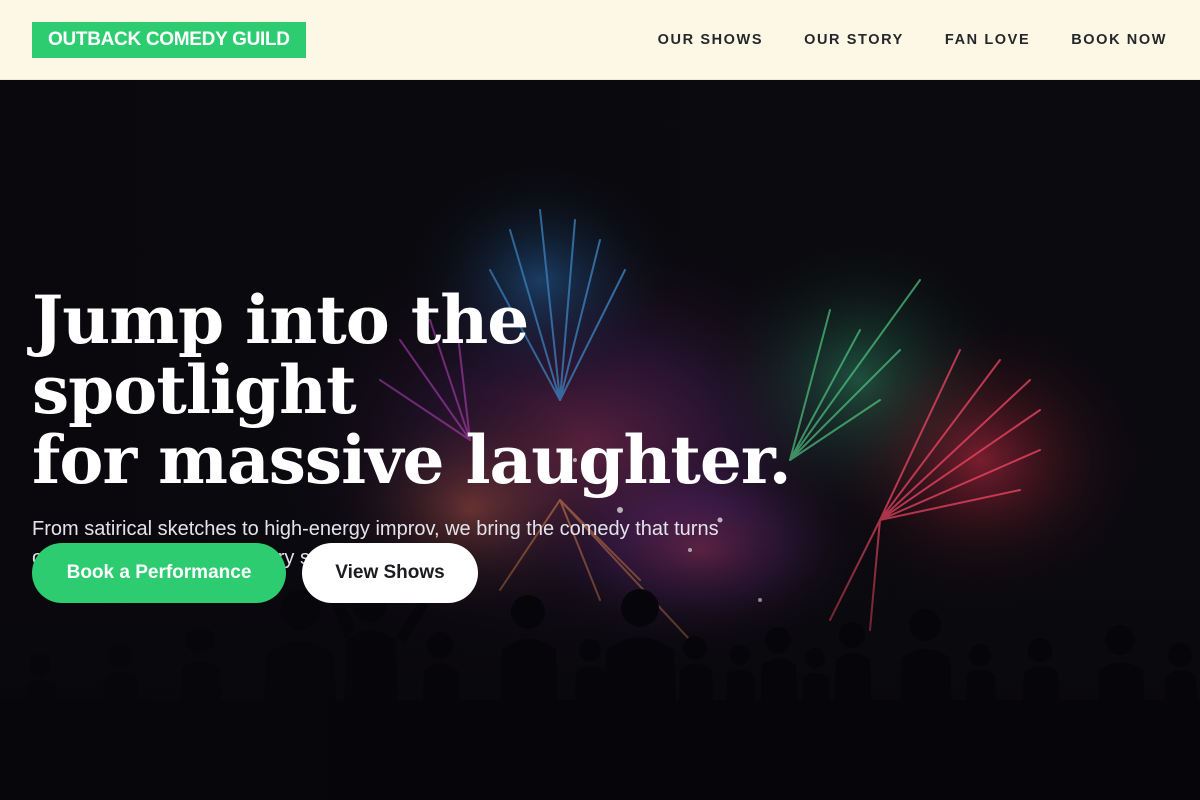  Describe the element at coordinates (987, 40) in the screenshot. I see `nav-link-fan-love: FAN LOVE` at that location.